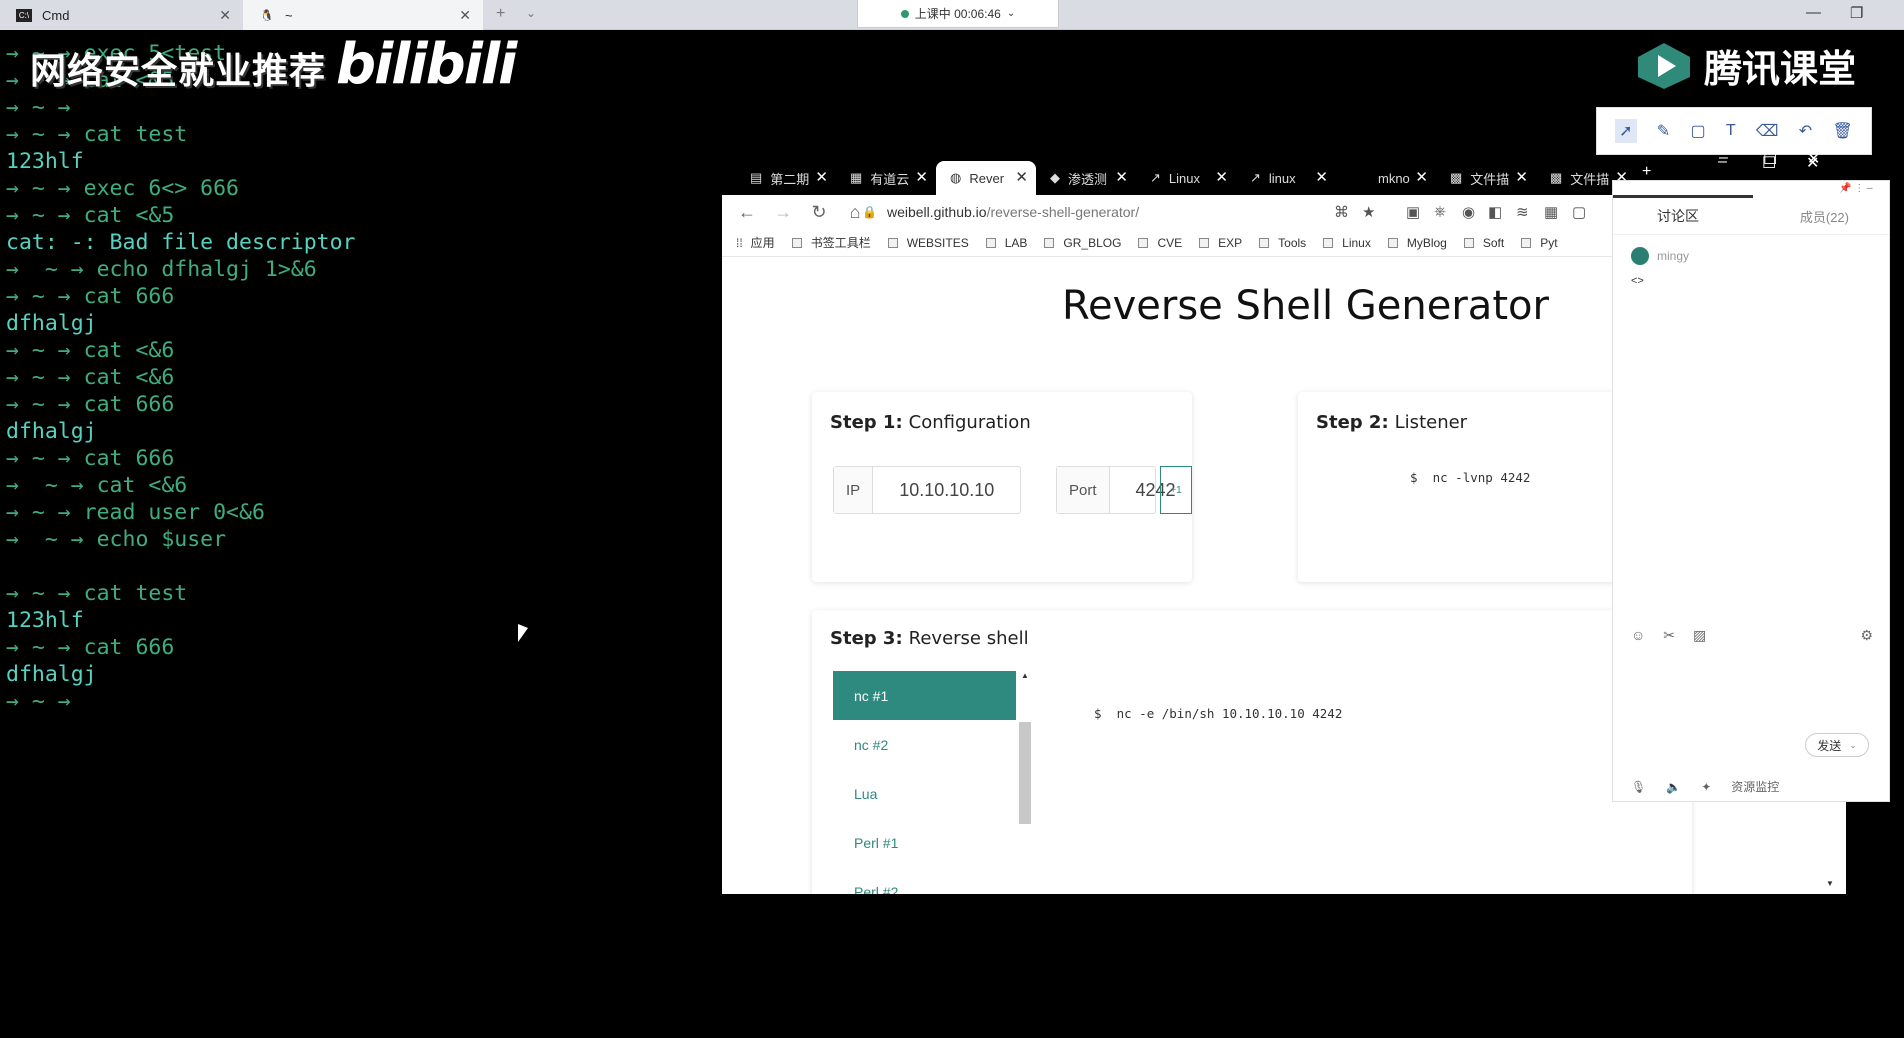 Image resolution: width=1904 pixels, height=1038 pixels. I want to click on bookmark-folder: GR_BLOG, so click(1082, 243).